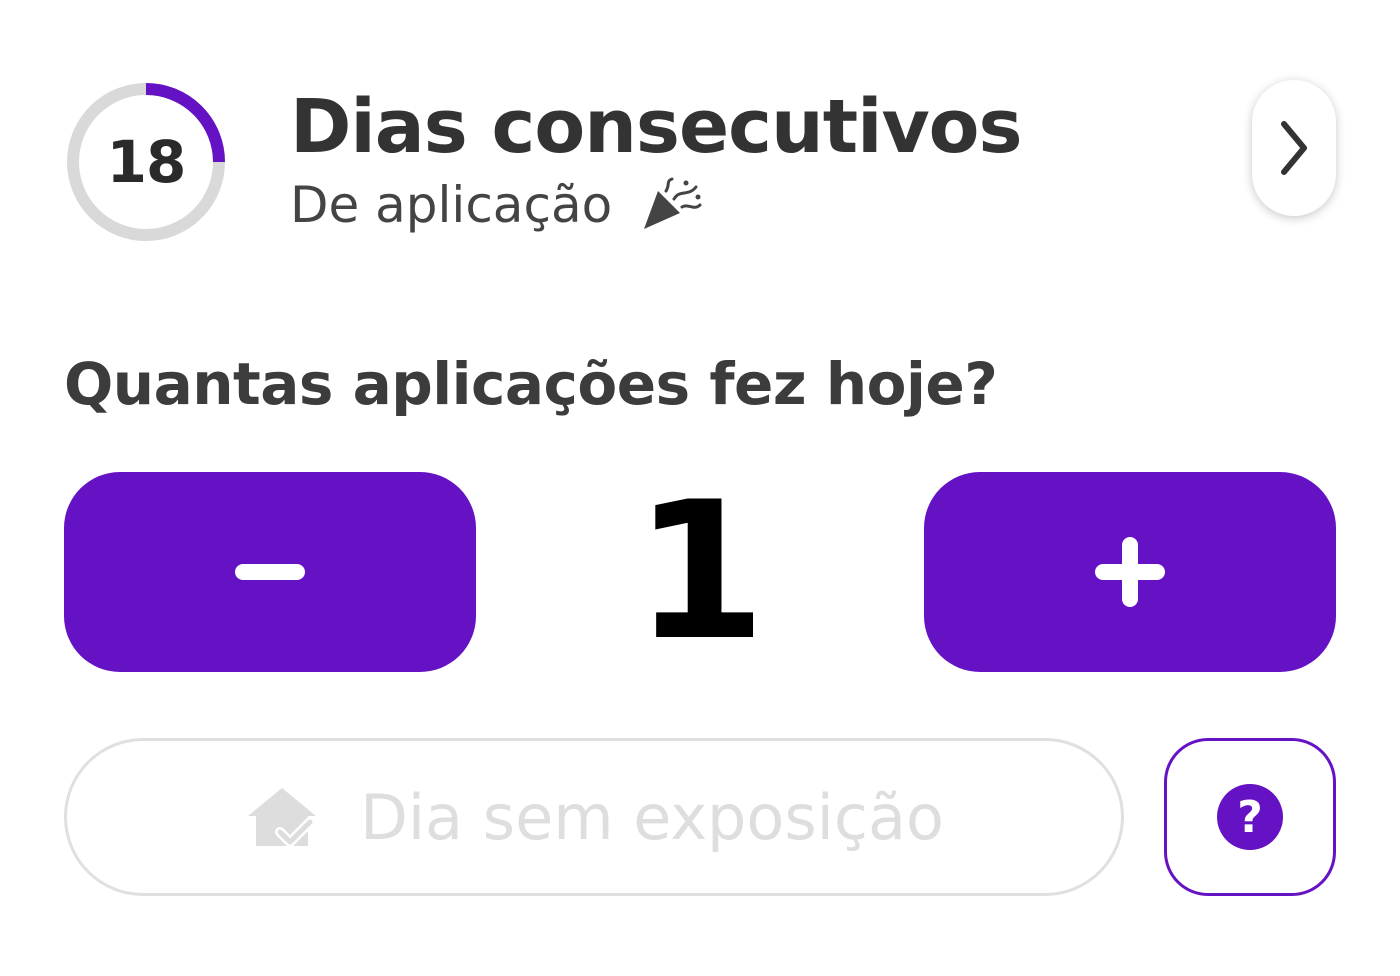  I want to click on question-circle-icon: ?, so click(1250, 817).